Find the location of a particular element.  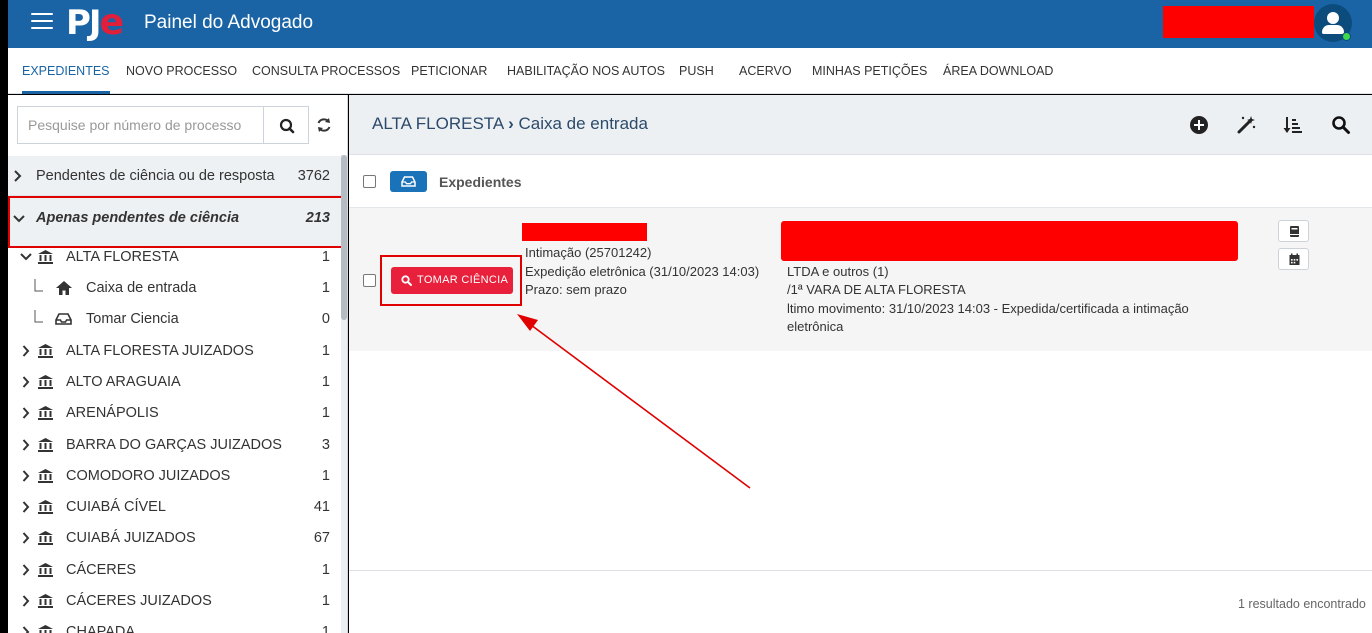

item-expedicao: Expedição eletrônica (31/10/2023 14:03) is located at coordinates (642, 271).